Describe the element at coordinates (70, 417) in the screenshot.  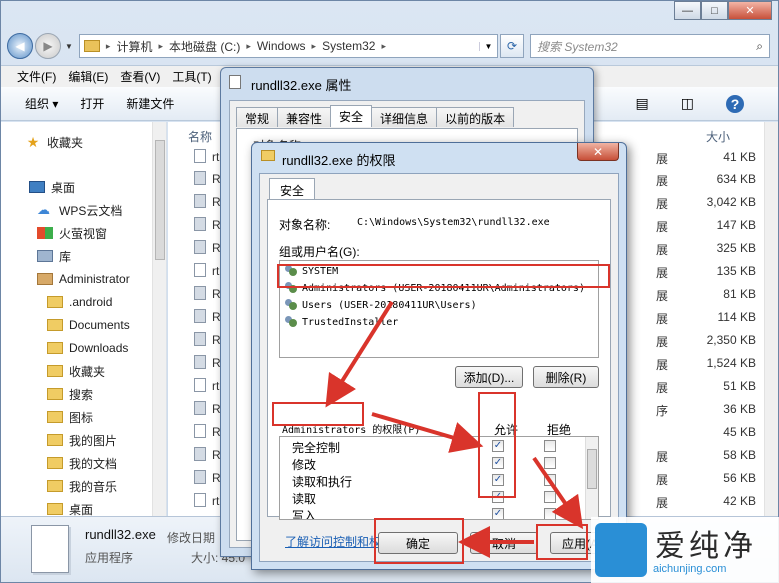
I see `sidebar-item-icons: 图标` at that location.